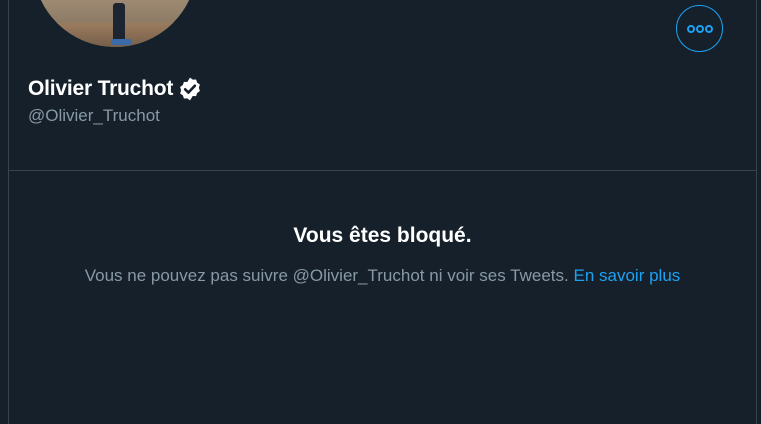  I want to click on profile-handle: @Olivier_Truchot, so click(94, 115).